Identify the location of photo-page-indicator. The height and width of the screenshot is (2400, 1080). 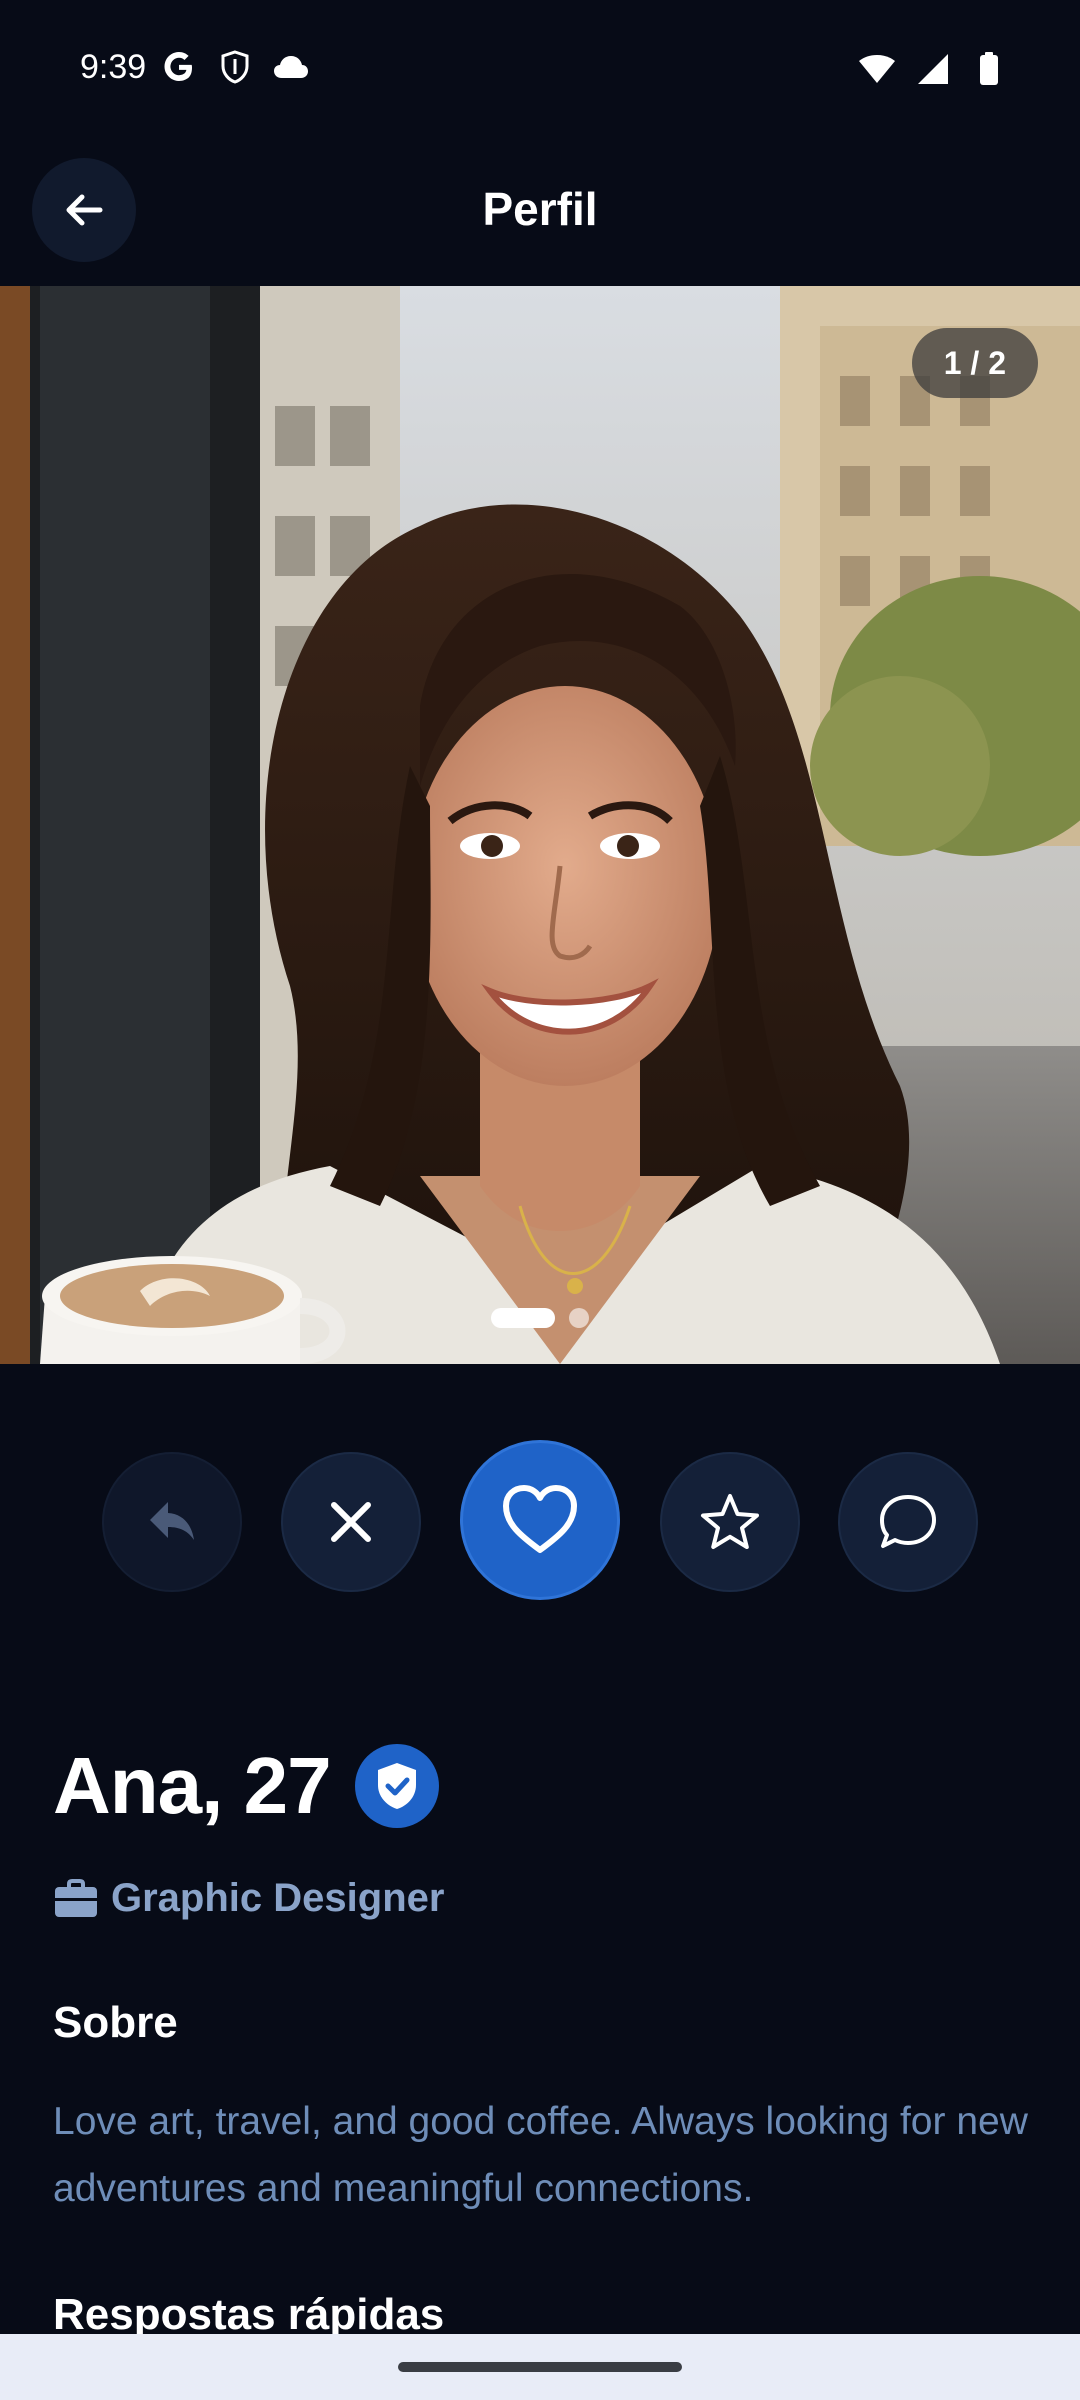
(540, 1318).